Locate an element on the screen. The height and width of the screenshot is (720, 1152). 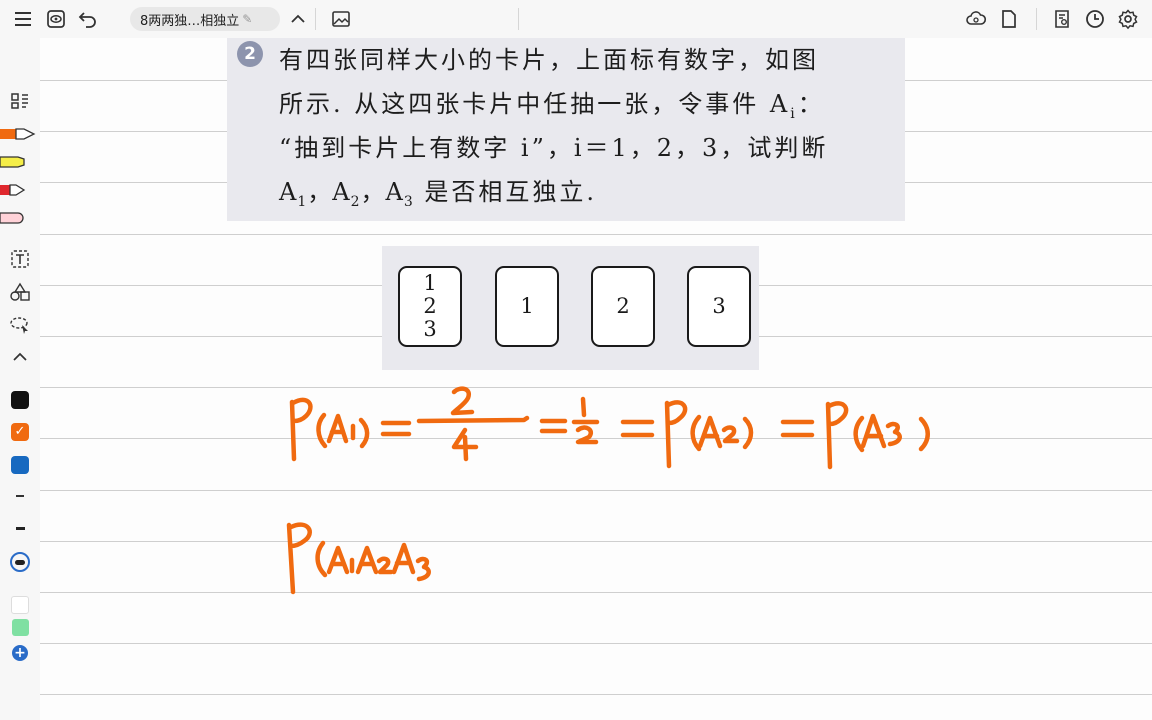
search-doc-icon is located at coordinates (1062, 19).